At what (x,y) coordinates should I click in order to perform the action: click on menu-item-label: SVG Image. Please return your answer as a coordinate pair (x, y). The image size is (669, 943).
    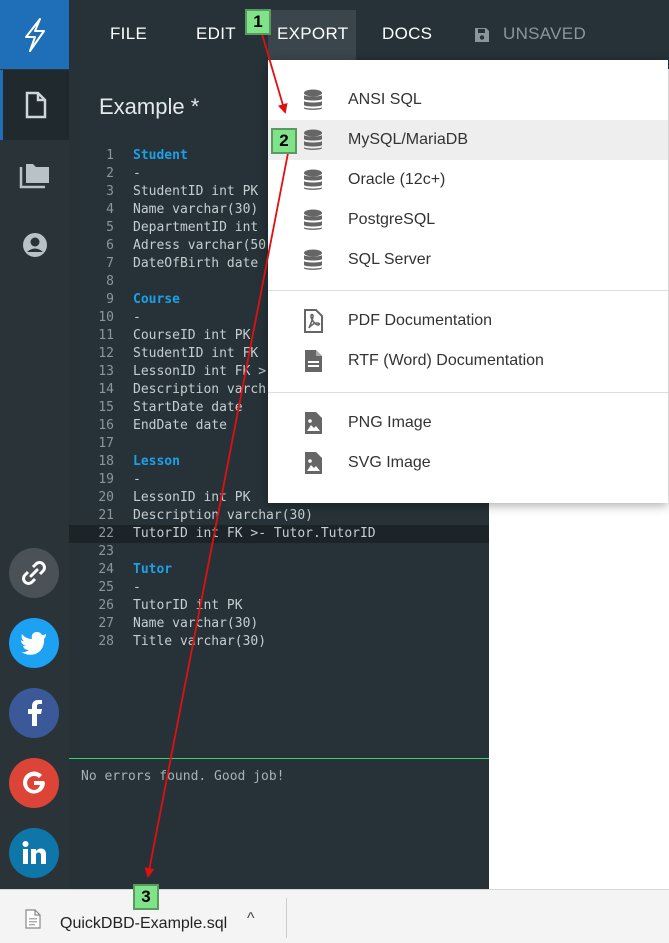
    Looking at the image, I should click on (389, 462).